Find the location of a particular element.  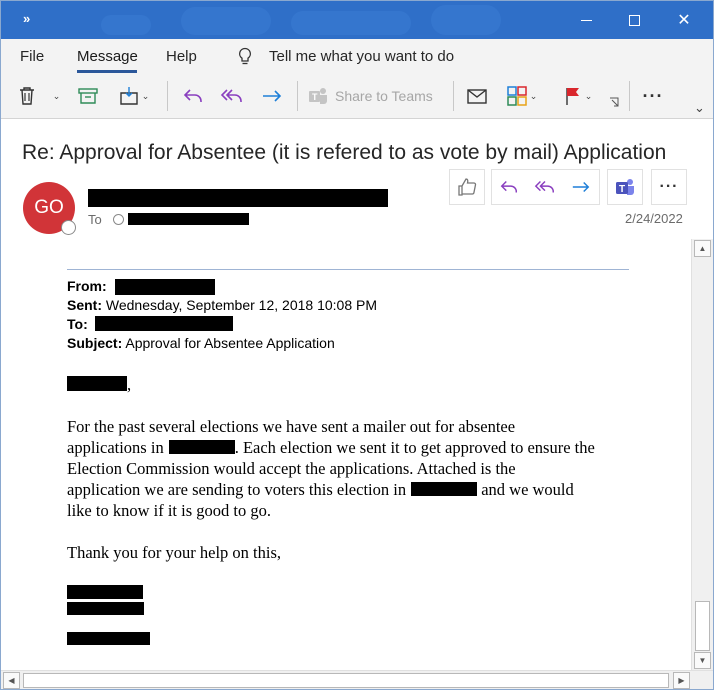

tab-file: File is located at coordinates (32, 56).